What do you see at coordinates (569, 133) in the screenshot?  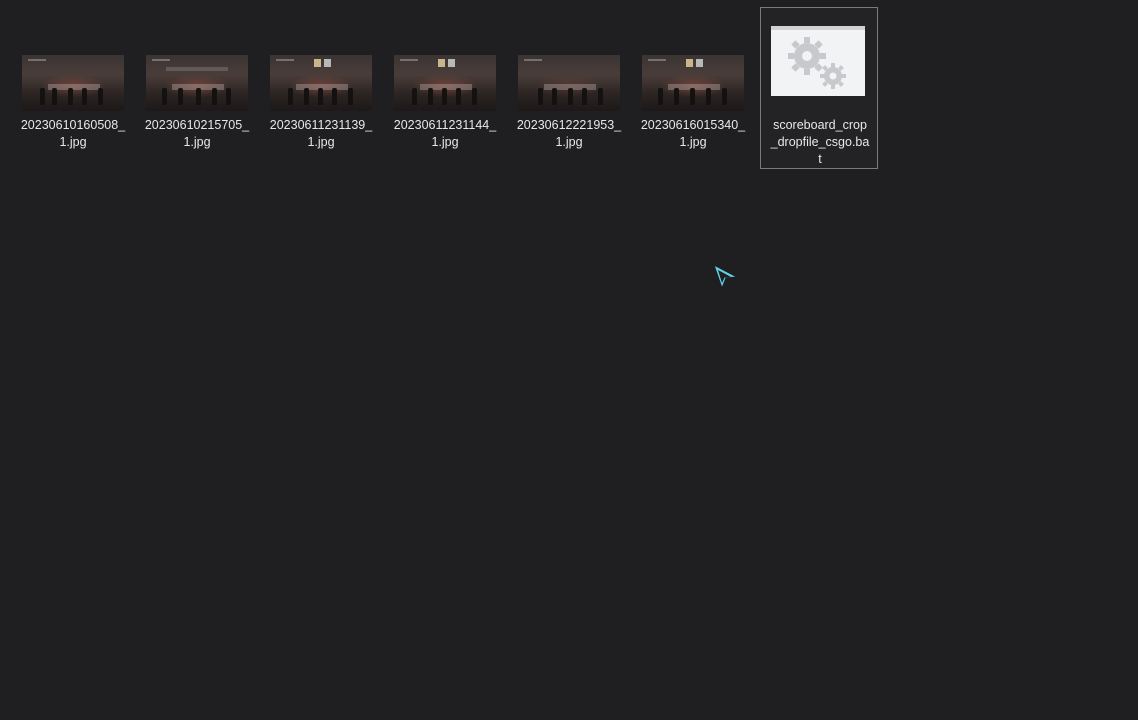 I see `file-name-label: 20230612221953_ 1.jpg` at bounding box center [569, 133].